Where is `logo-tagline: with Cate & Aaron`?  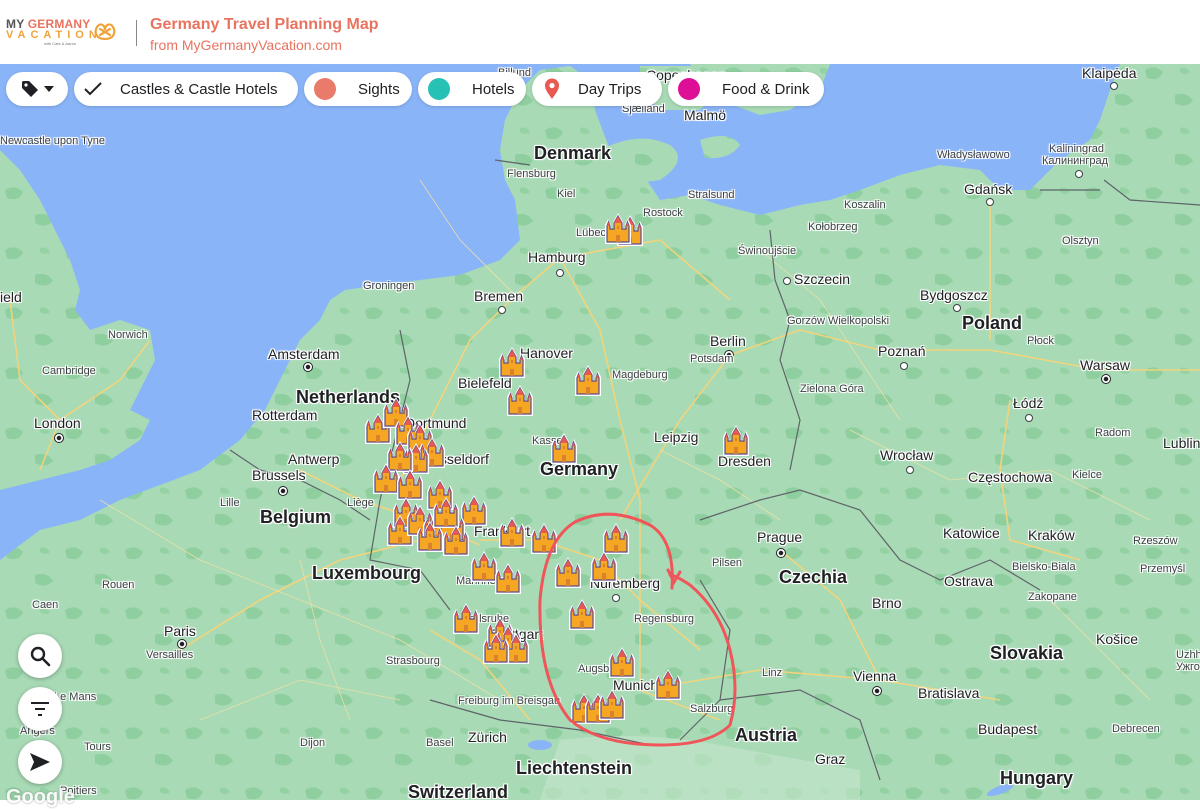 logo-tagline: with Cate & Aaron is located at coordinates (60, 43).